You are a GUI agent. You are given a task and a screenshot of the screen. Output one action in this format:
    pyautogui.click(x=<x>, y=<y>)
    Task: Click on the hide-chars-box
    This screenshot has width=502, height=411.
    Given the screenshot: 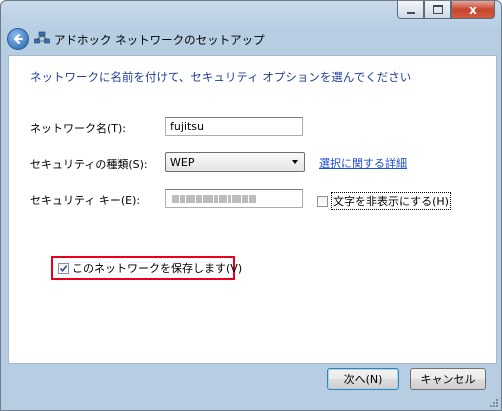 What is the action you would take?
    pyautogui.click(x=322, y=201)
    